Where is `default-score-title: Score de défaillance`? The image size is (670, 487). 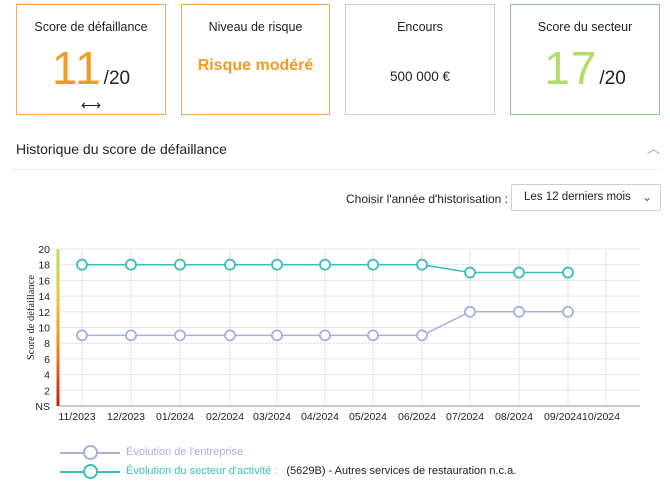
default-score-title: Score de défaillance is located at coordinates (91, 27).